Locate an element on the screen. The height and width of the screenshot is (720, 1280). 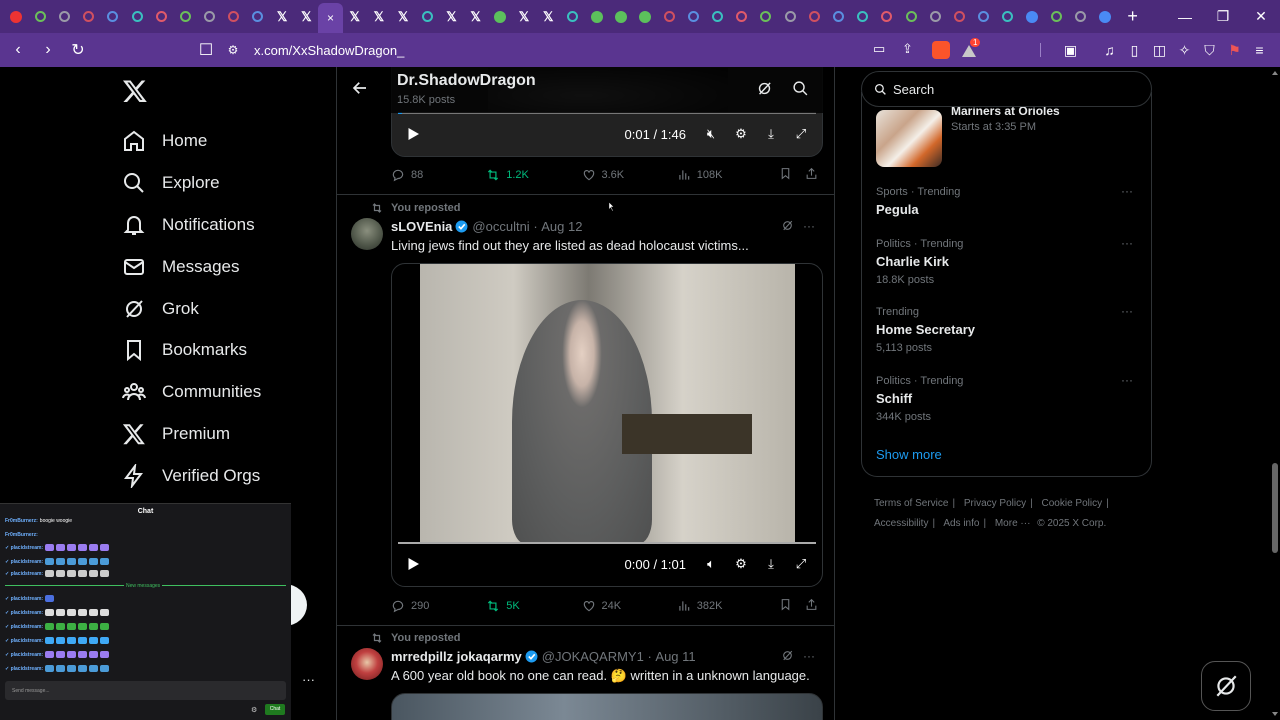
leo-ai-icon: ✧ is located at coordinates (1184, 50).